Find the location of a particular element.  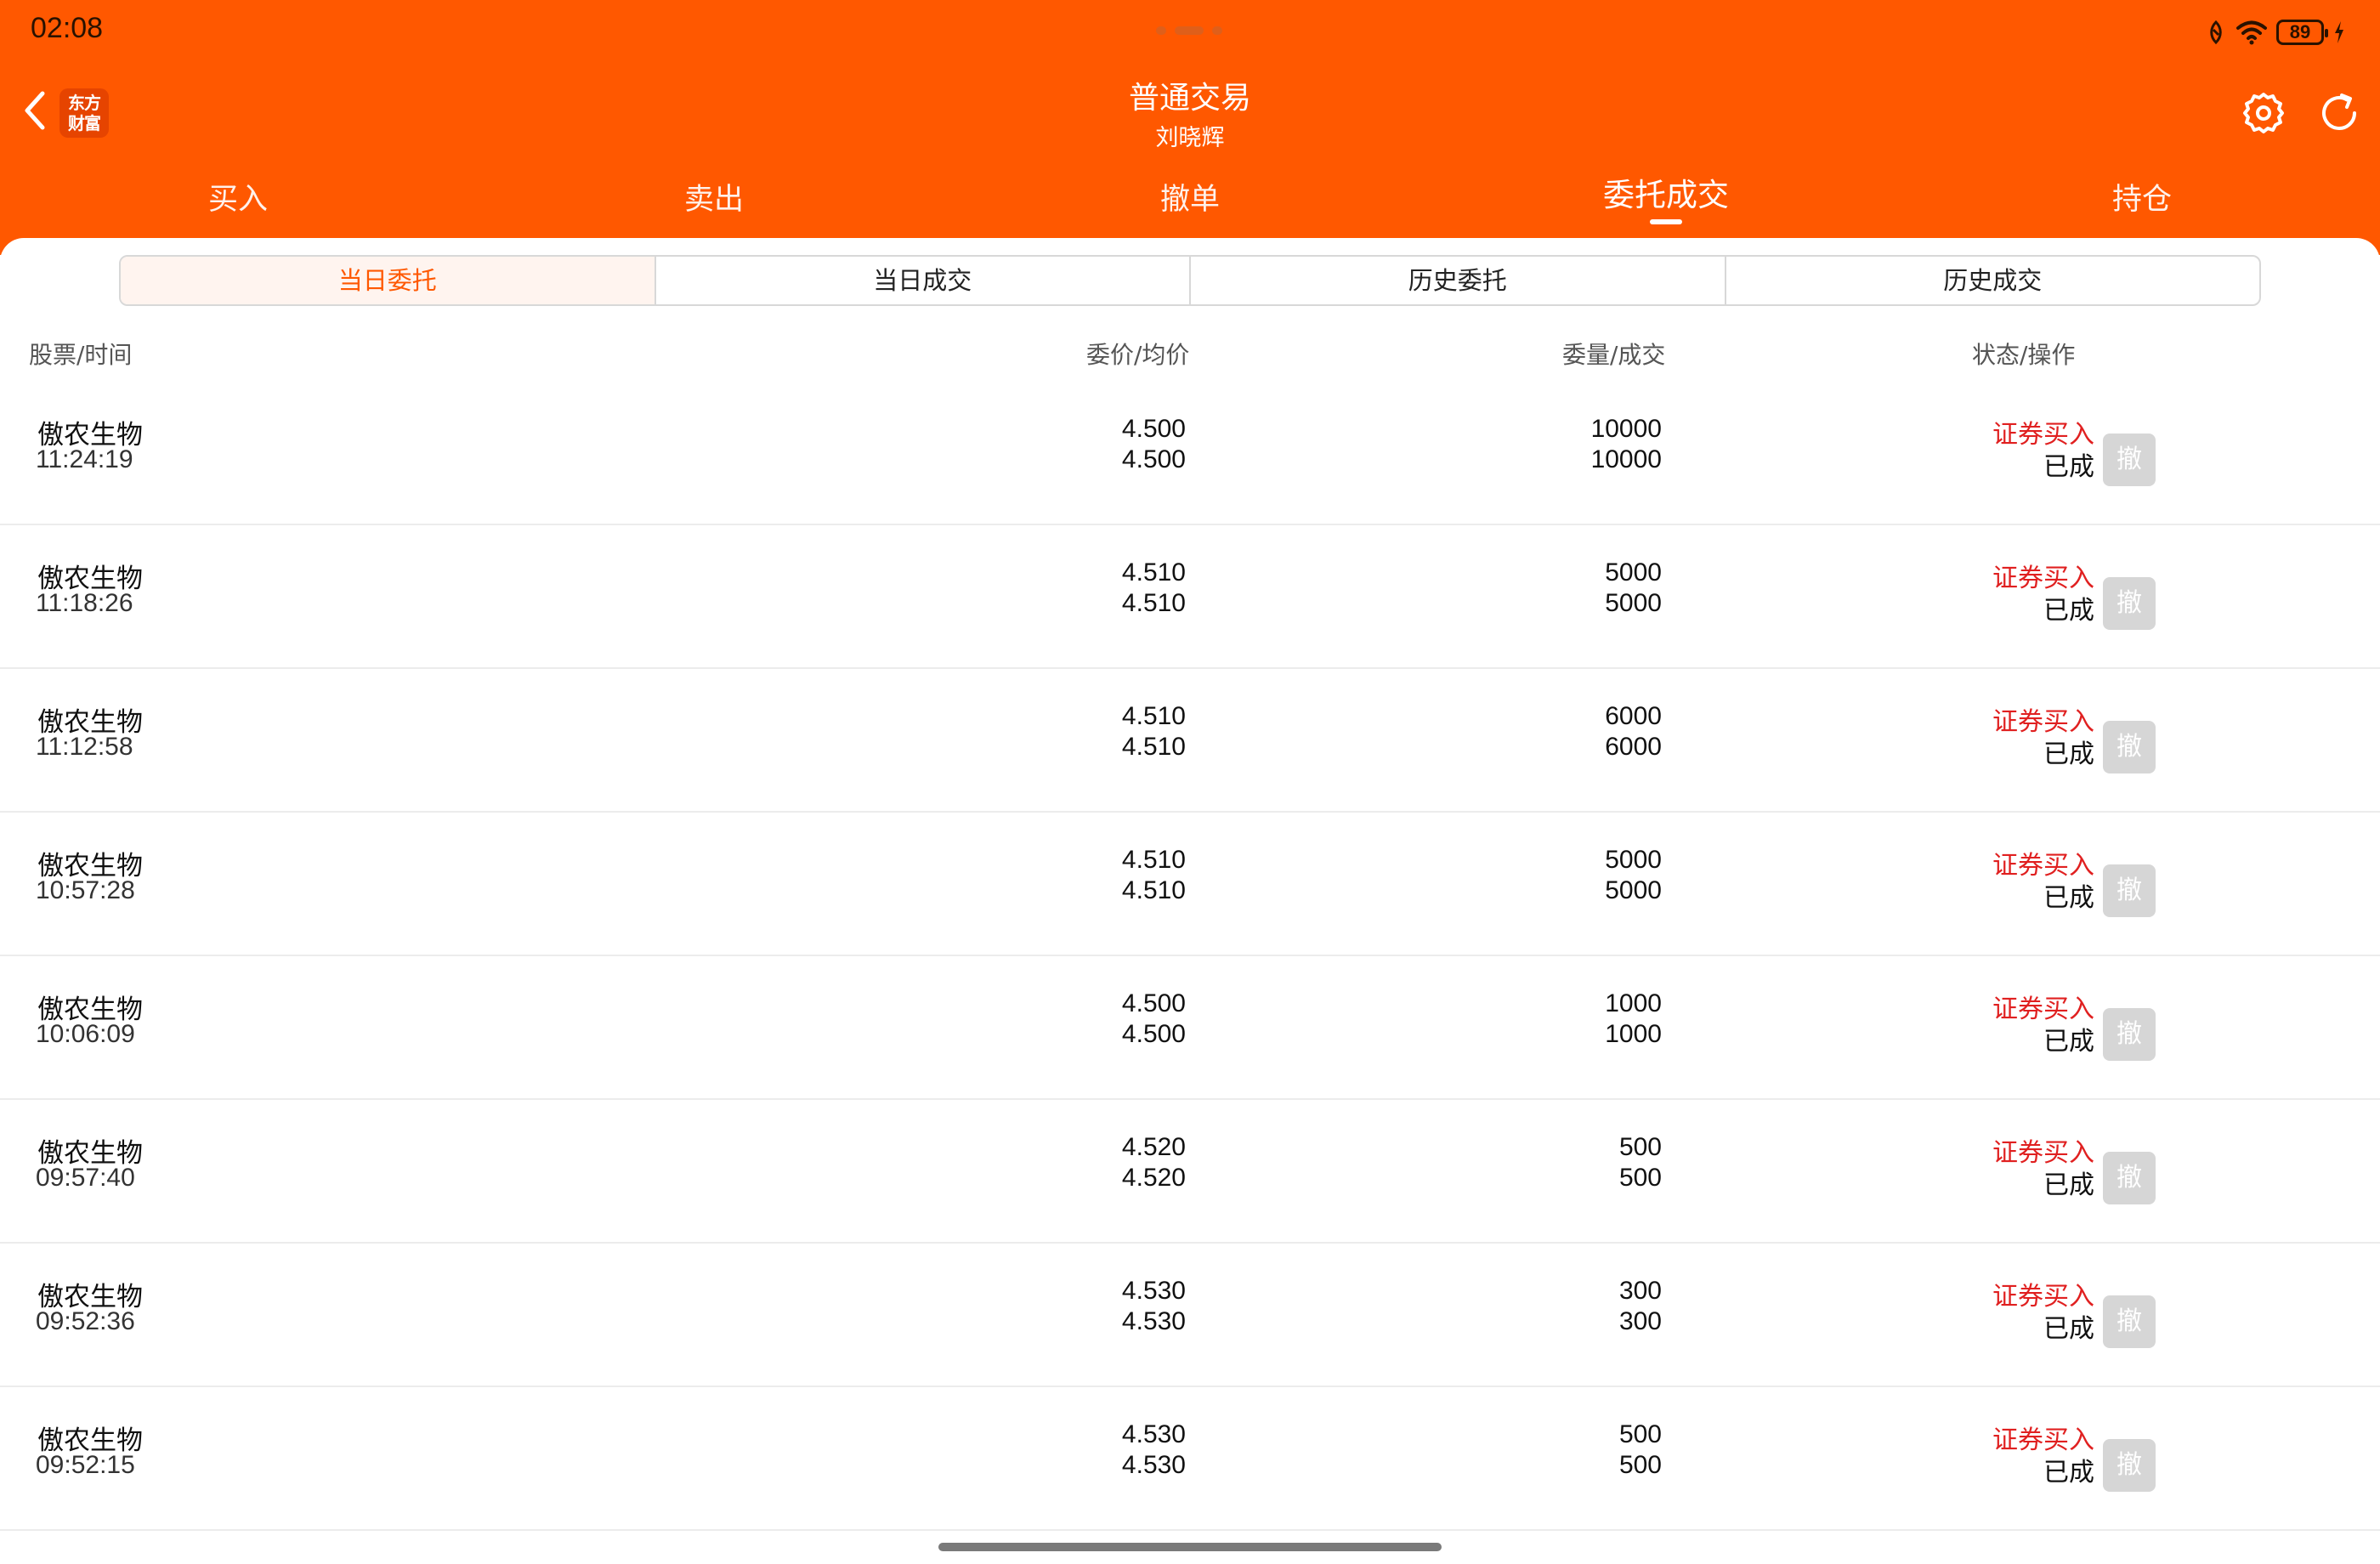

subtab-today-trades: 当日成交 is located at coordinates (922, 280).